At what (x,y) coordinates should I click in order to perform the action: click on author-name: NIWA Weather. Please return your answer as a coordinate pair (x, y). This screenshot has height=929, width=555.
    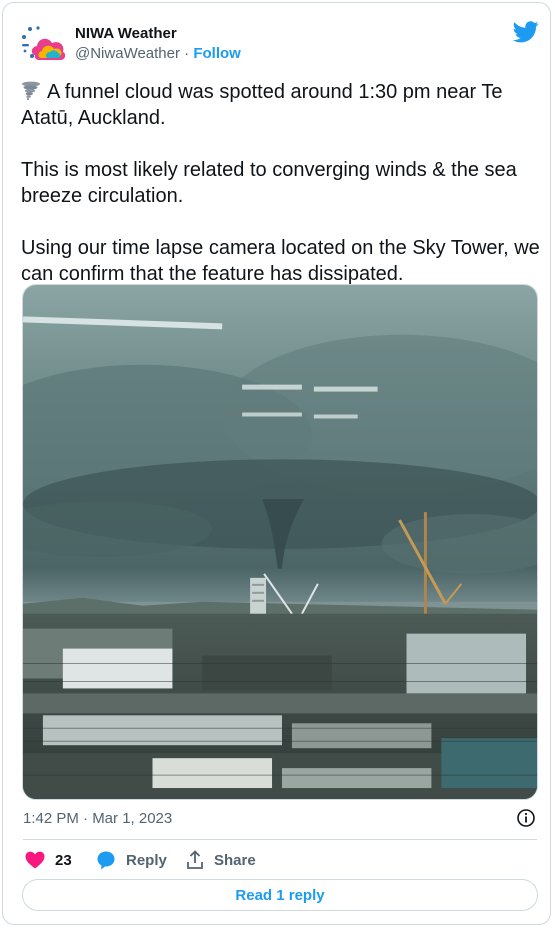
    Looking at the image, I should click on (126, 33).